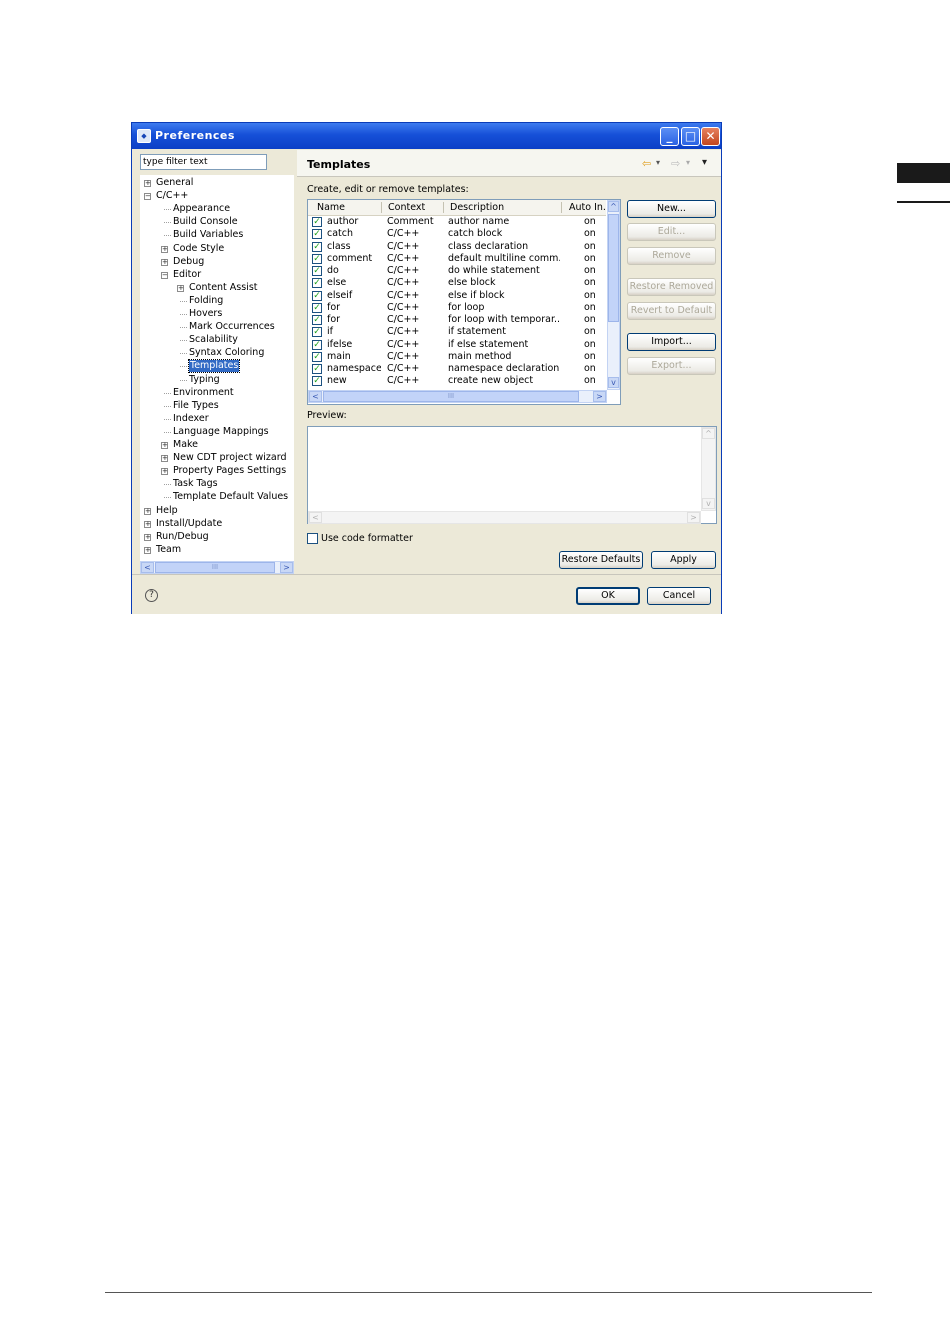  What do you see at coordinates (671, 311) in the screenshot?
I see `revert-to-default-button: Revert to Default` at bounding box center [671, 311].